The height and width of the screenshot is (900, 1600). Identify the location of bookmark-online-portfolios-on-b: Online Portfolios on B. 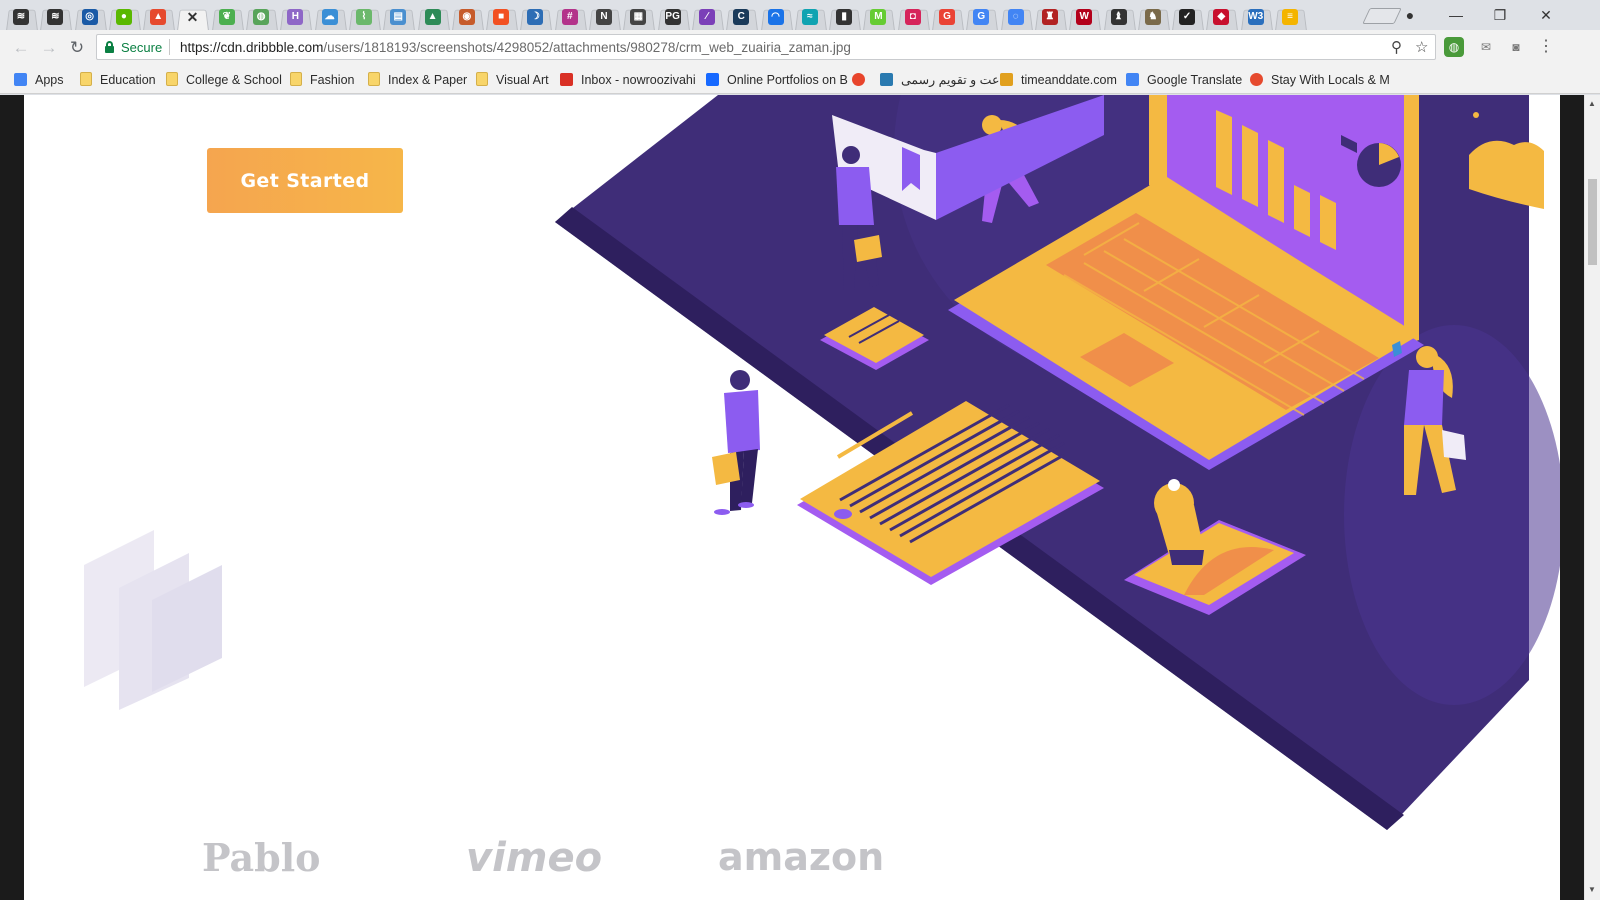
(777, 80).